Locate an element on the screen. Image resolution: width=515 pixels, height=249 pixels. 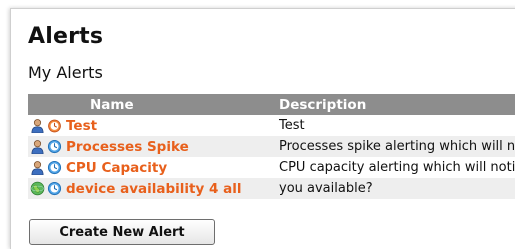
alert-name-link: Test is located at coordinates (81, 126).